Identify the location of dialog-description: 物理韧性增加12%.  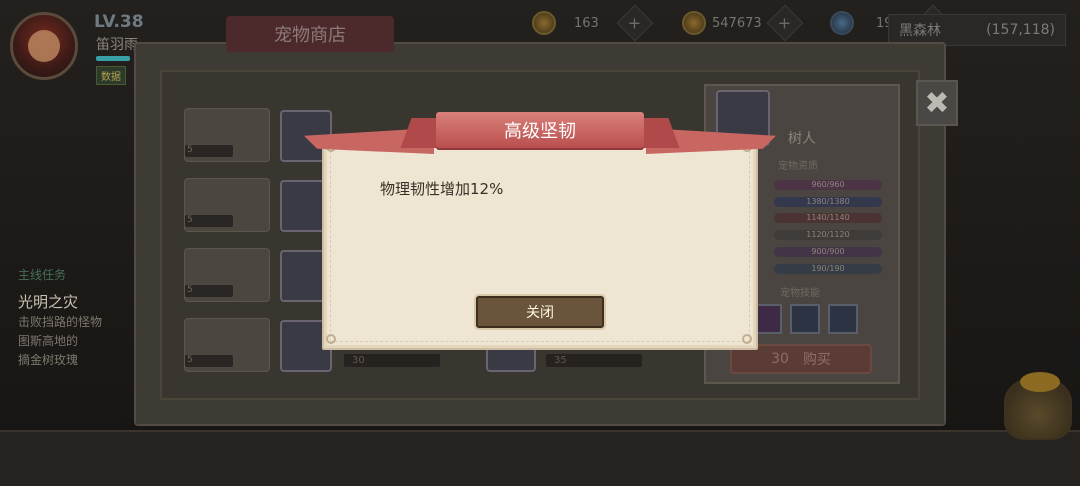
(442, 189).